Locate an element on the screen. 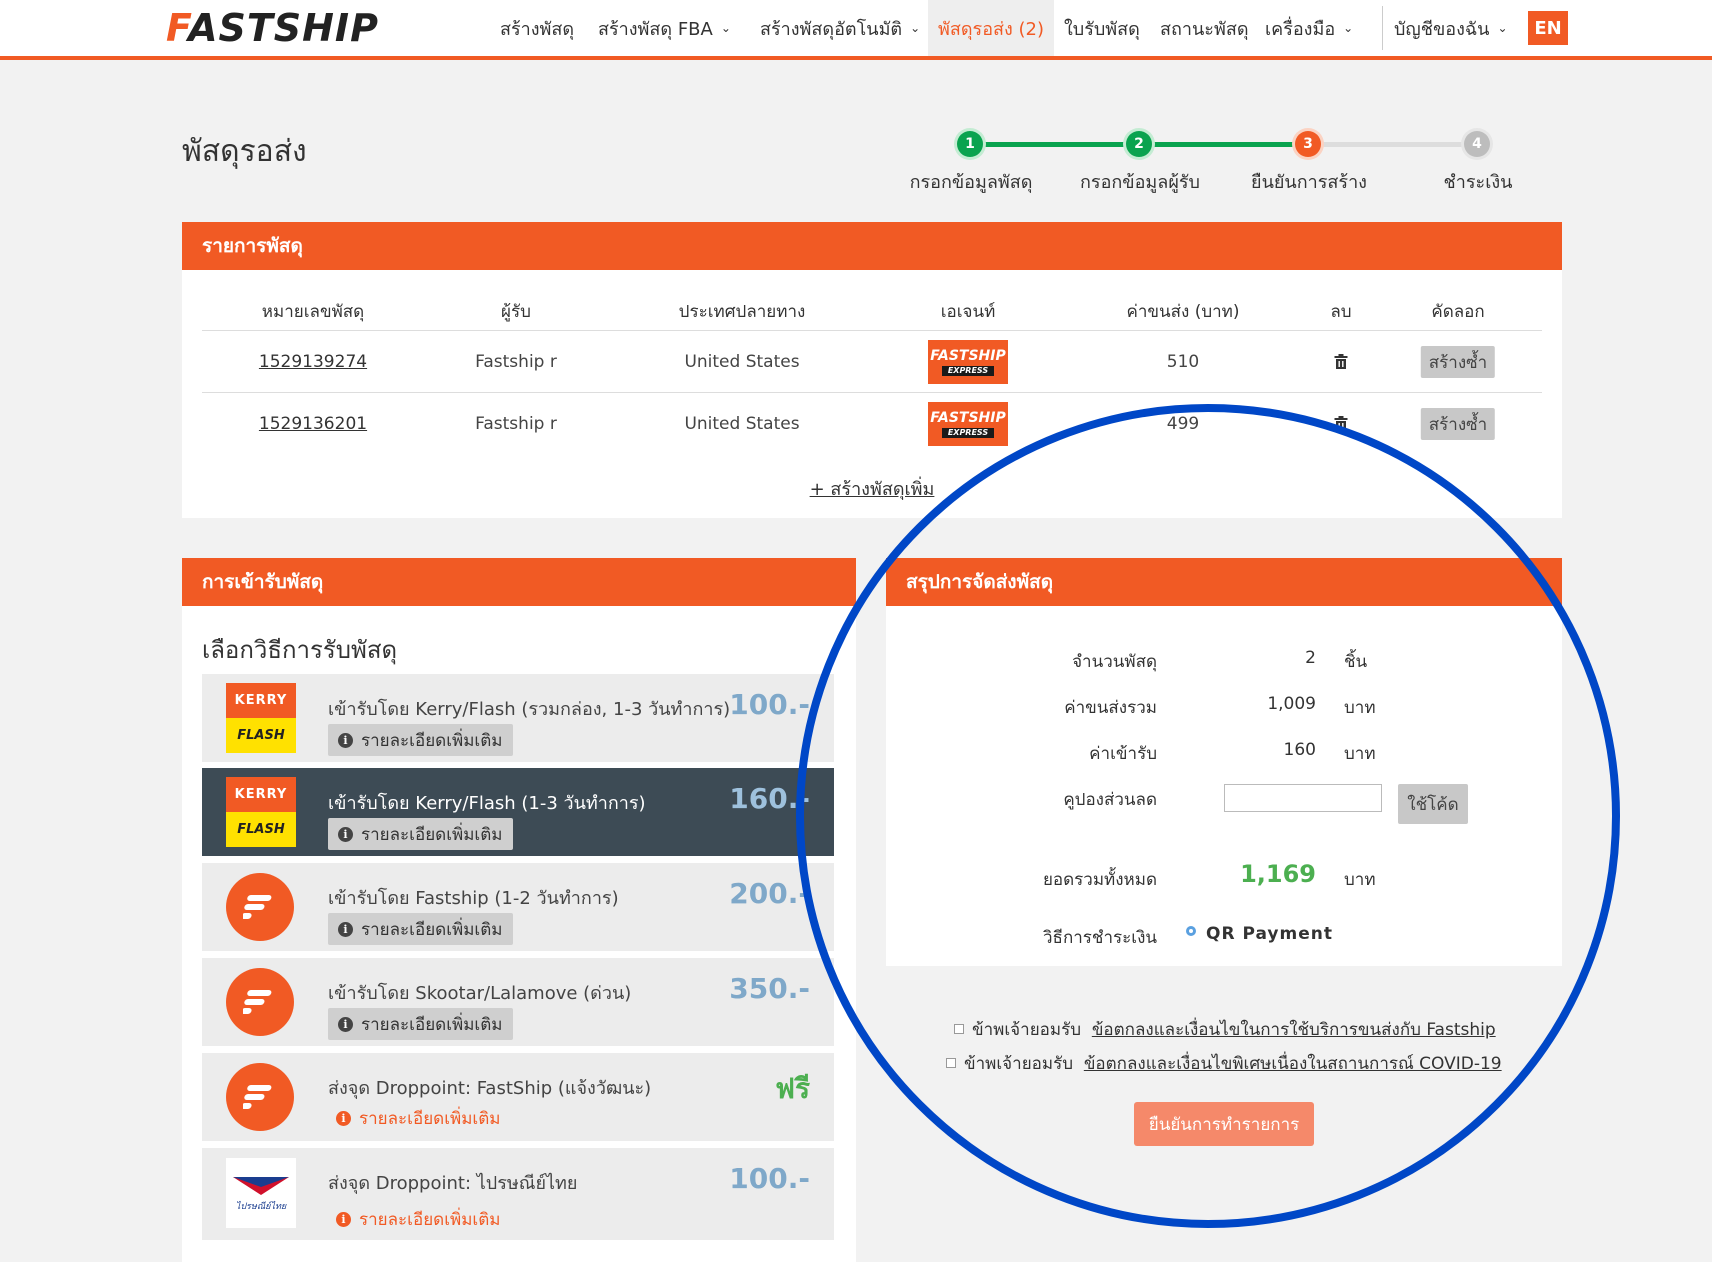 This screenshot has height=1262, width=1712. confirm-order-button: ยืนยันการทำรายการ is located at coordinates (1224, 1124).